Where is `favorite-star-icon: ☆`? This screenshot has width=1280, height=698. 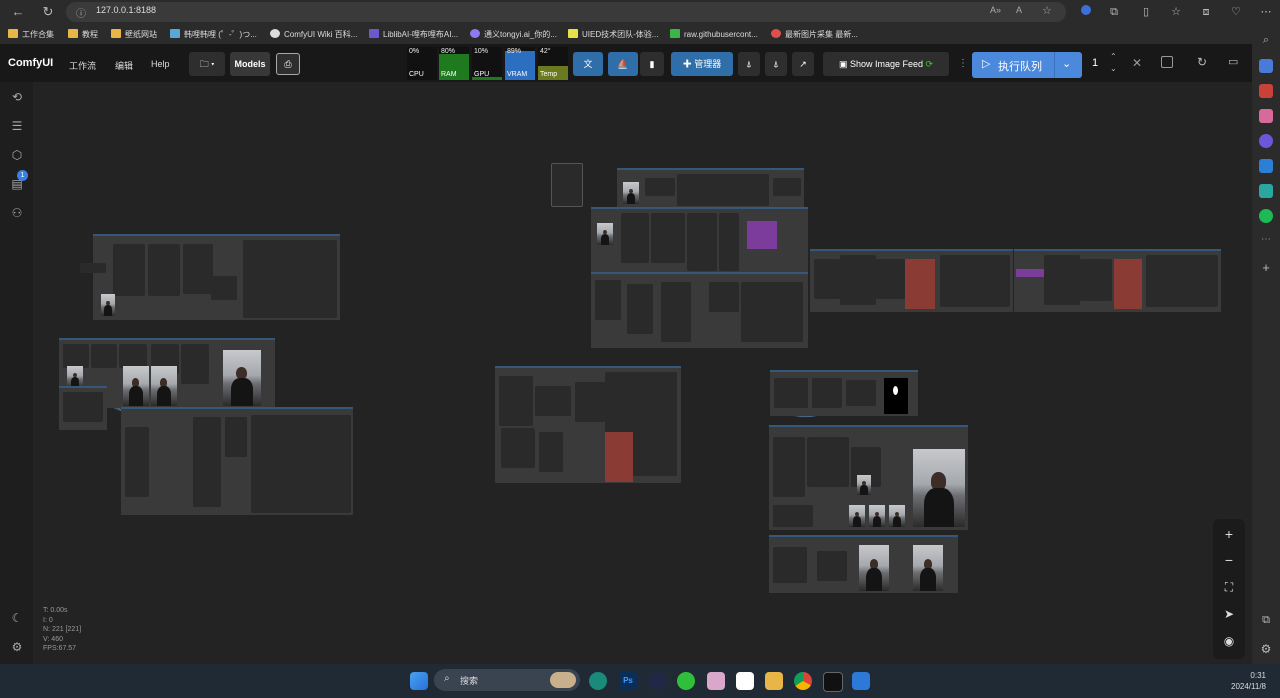 favorite-star-icon: ☆ is located at coordinates (1047, 10).